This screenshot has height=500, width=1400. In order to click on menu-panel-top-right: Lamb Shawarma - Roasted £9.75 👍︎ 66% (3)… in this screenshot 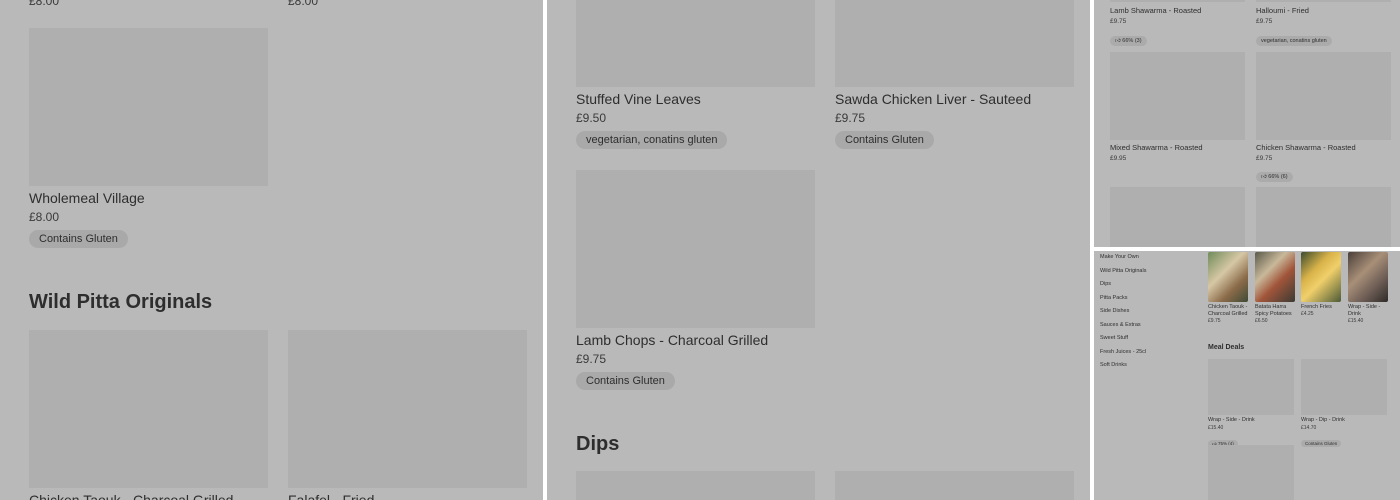, I will do `click(1247, 123)`.